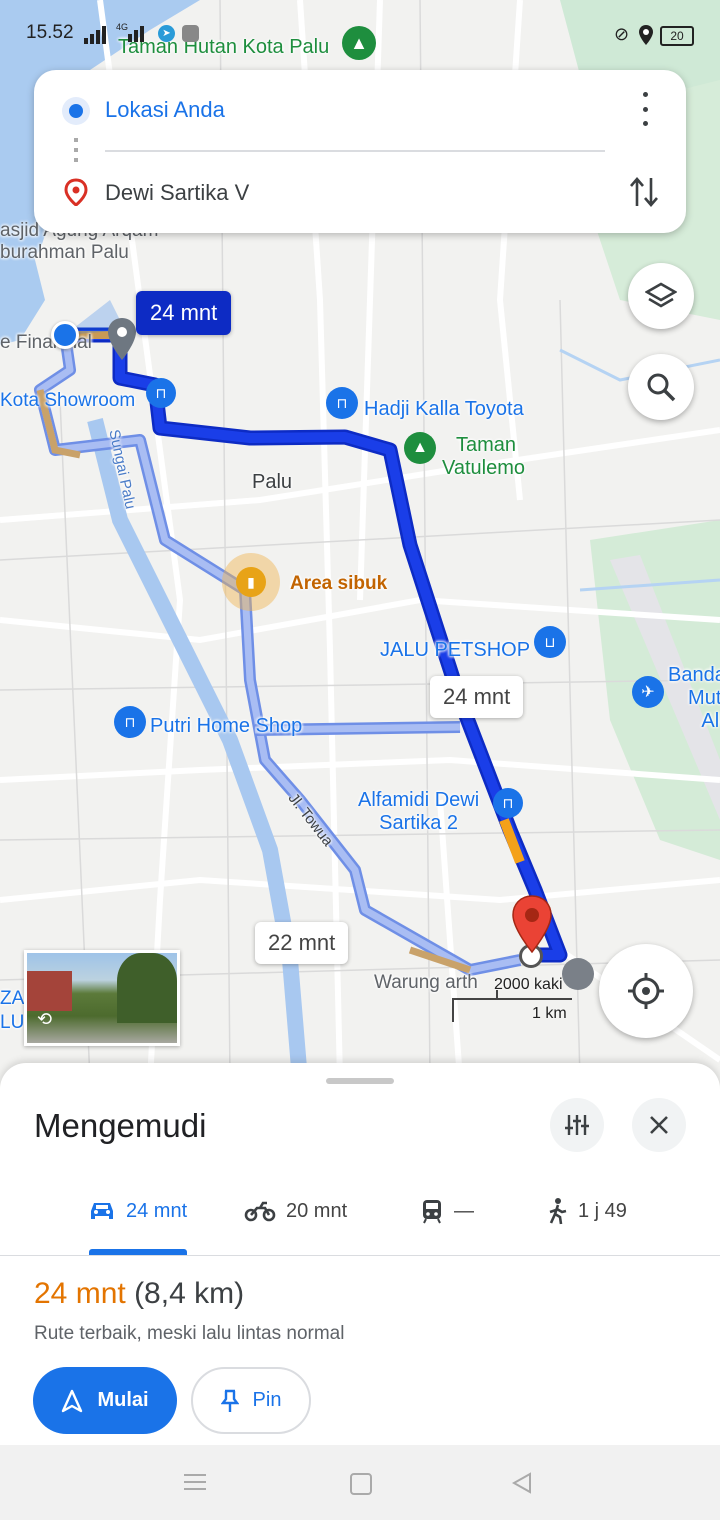 The height and width of the screenshot is (1520, 720). Describe the element at coordinates (447, 1211) in the screenshot. I see `tab-transit: —` at that location.